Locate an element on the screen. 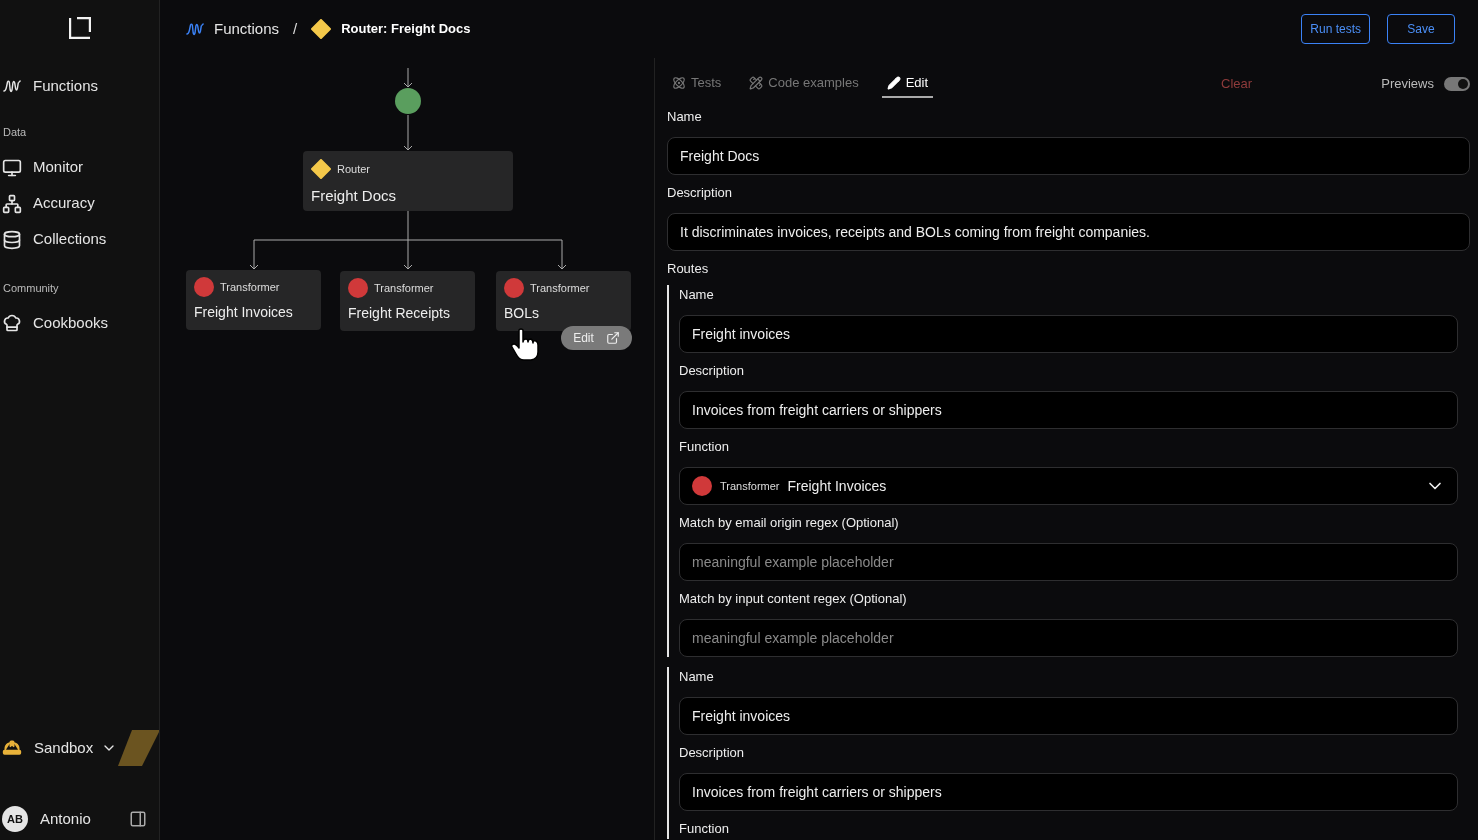 The width and height of the screenshot is (1478, 840). section-label: Community is located at coordinates (31, 288).